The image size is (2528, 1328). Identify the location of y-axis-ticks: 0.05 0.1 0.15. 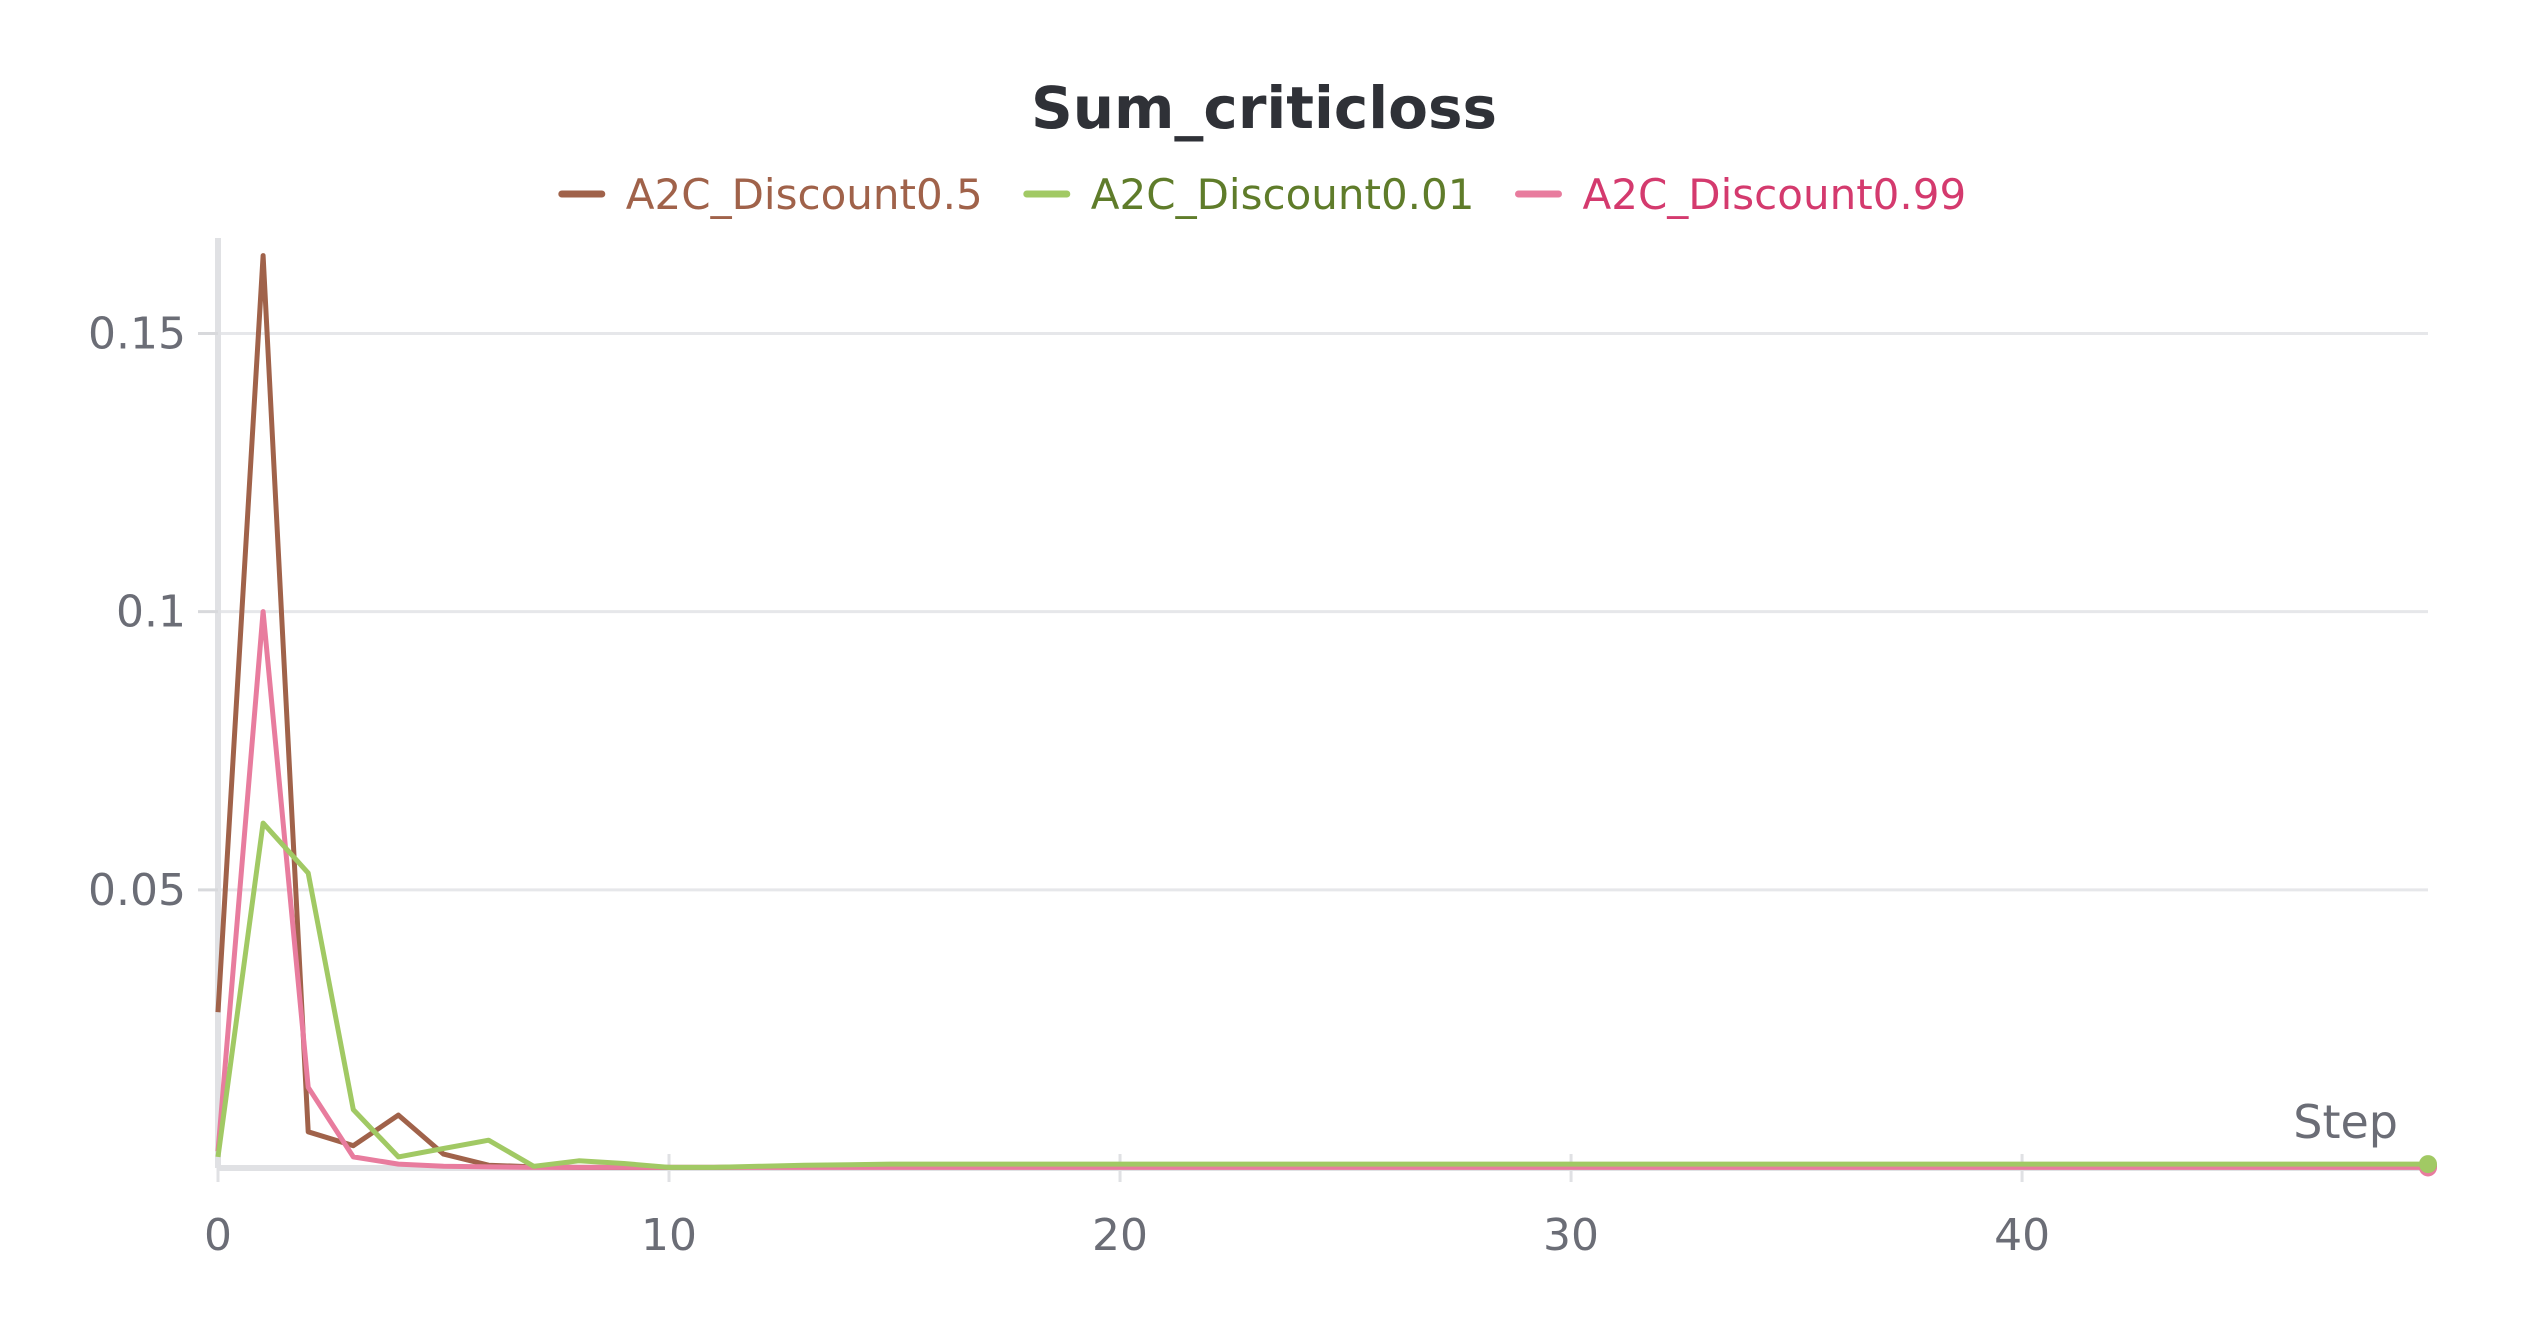
(153, 612).